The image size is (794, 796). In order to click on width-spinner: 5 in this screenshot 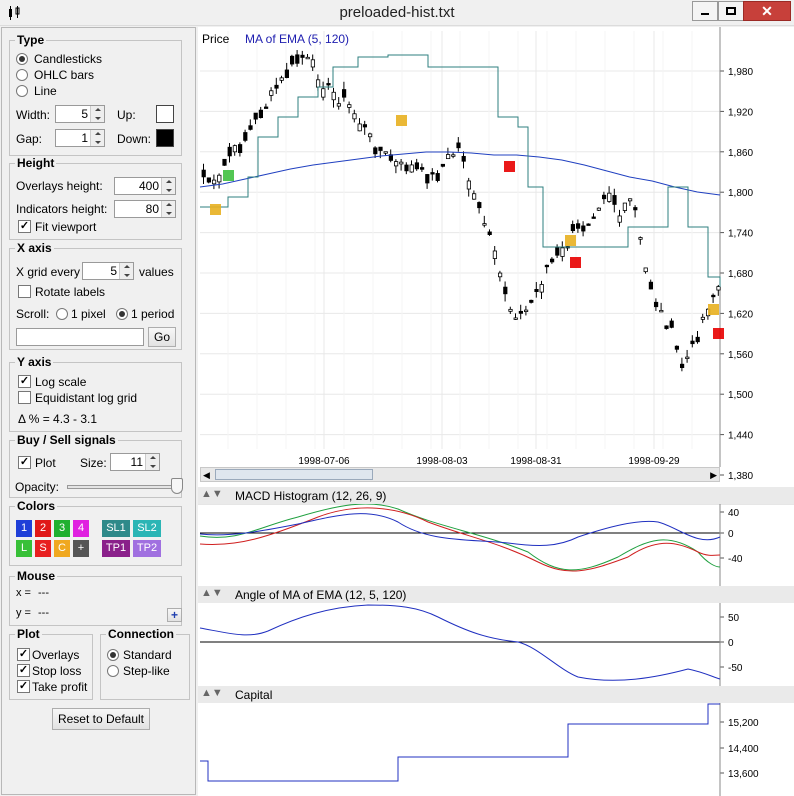, I will do `click(80, 114)`.